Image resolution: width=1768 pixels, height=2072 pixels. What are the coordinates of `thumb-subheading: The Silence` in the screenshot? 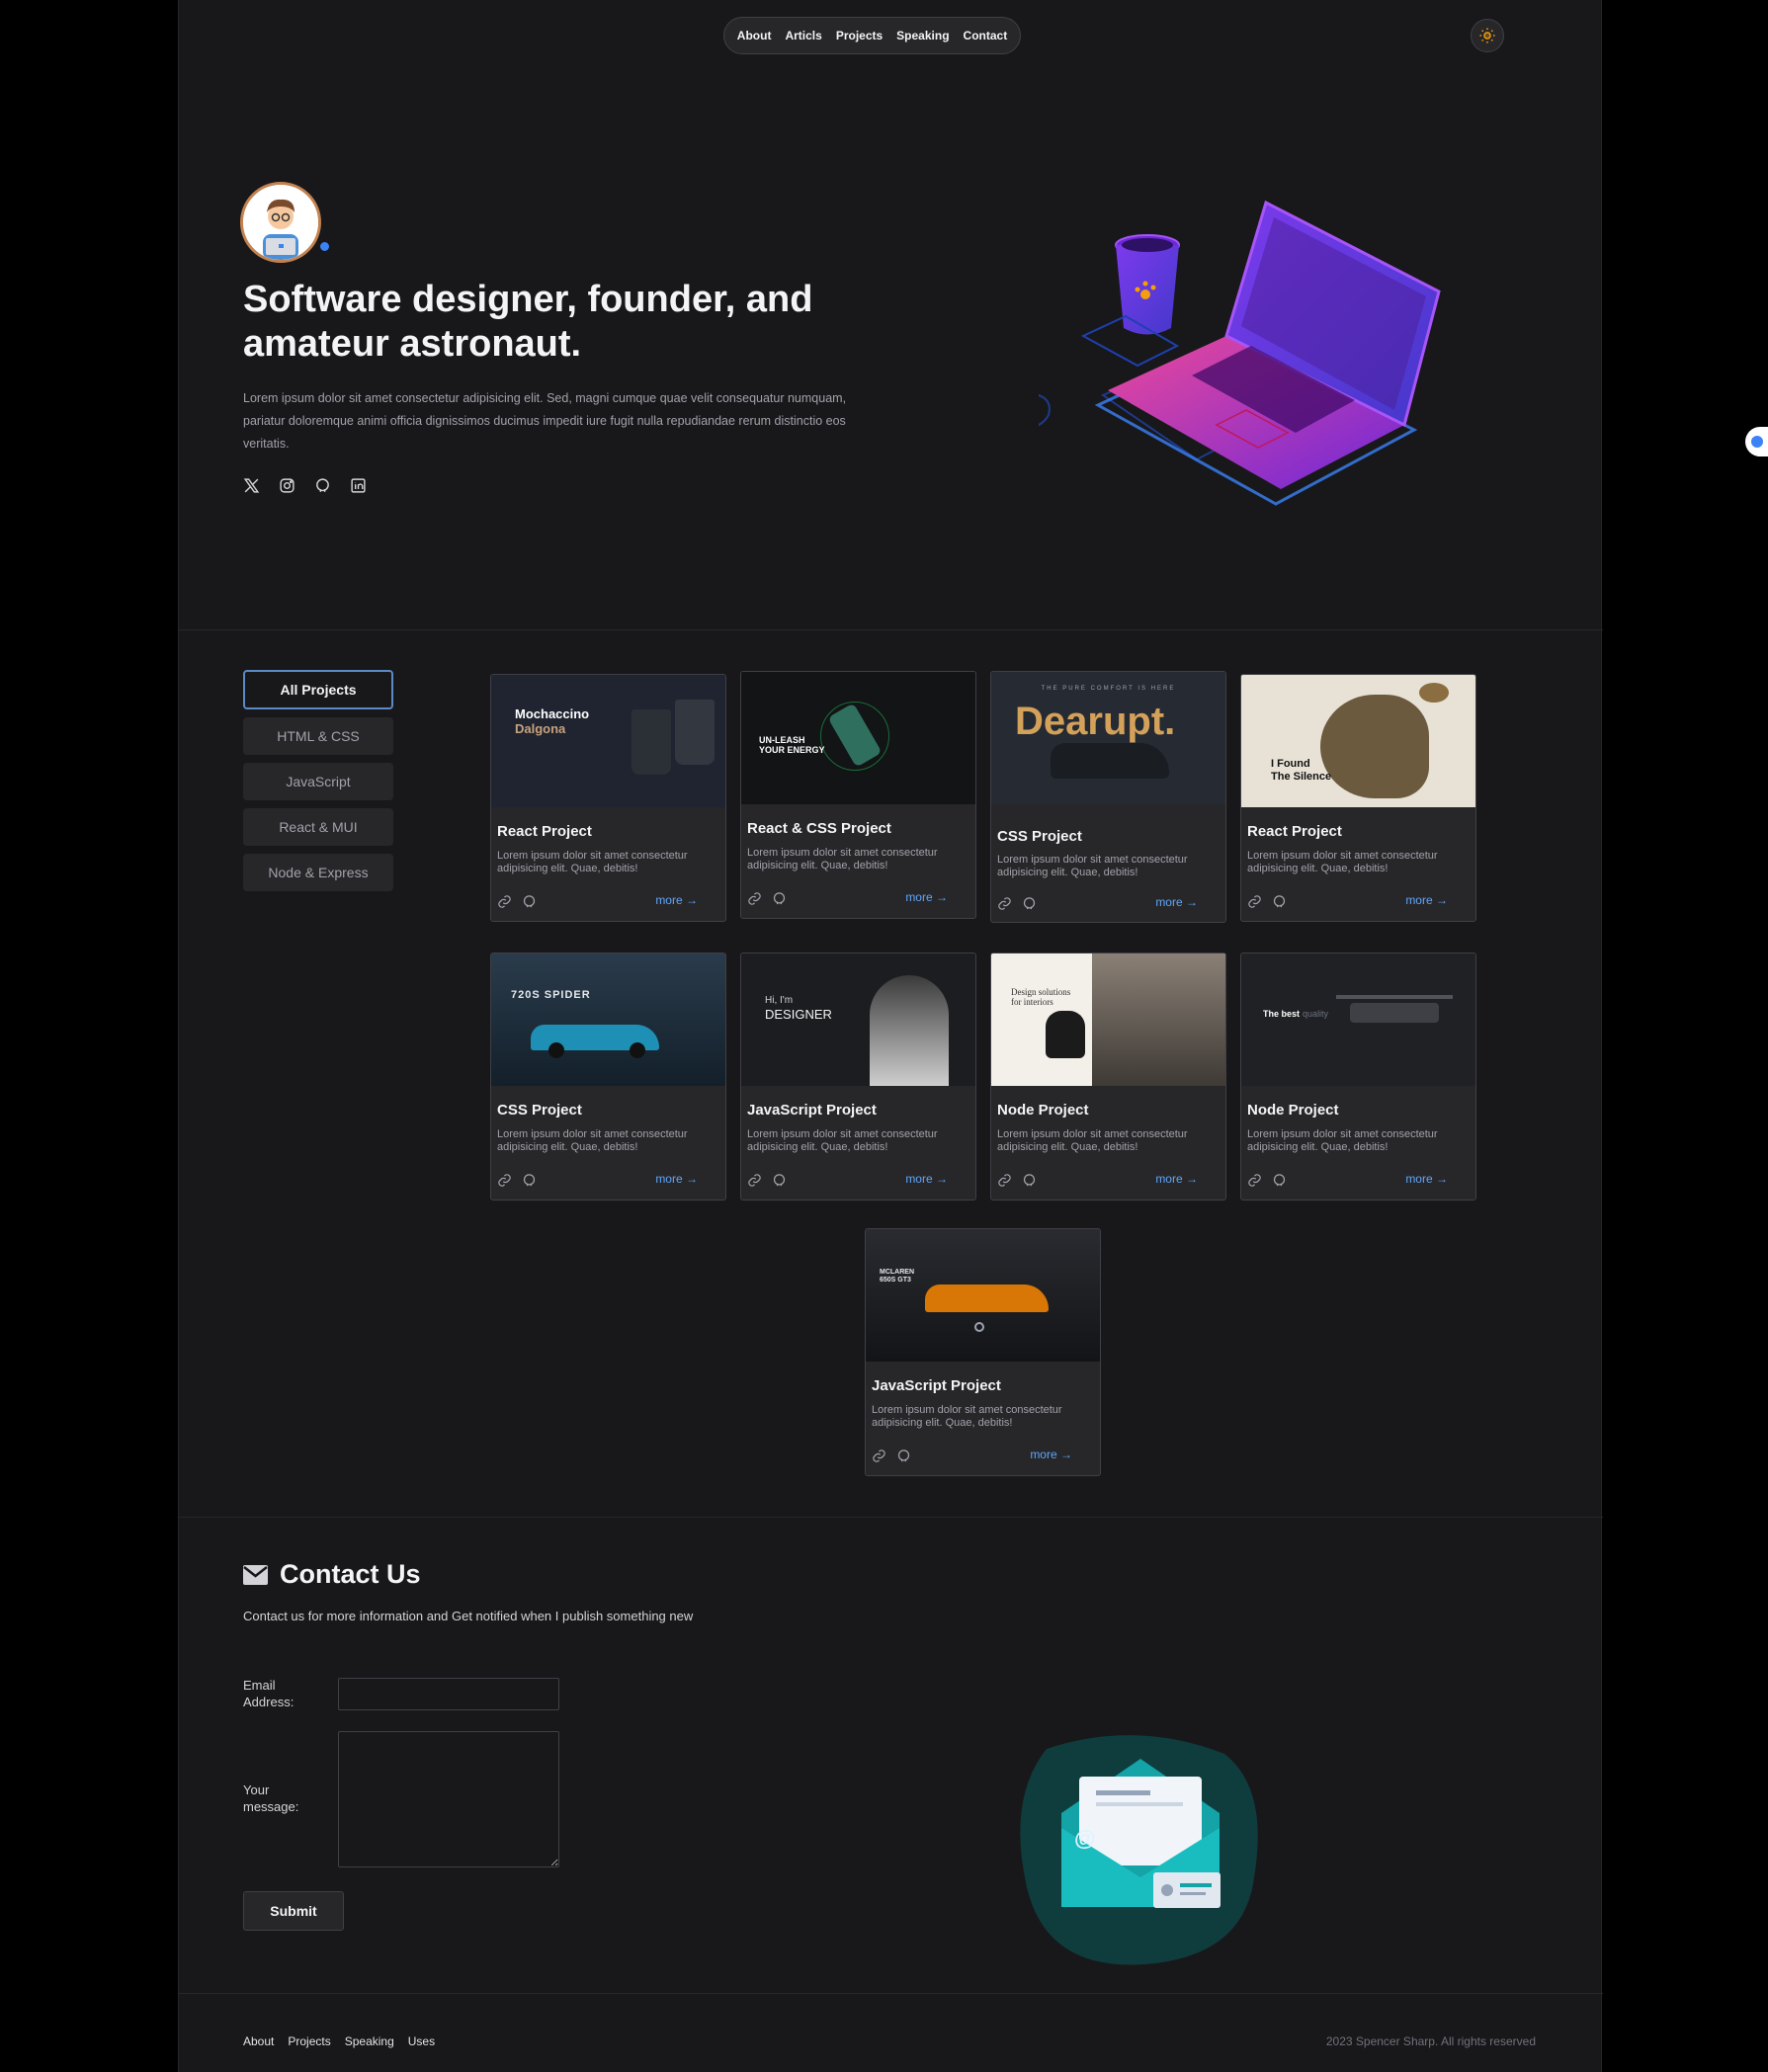 It's located at (1301, 777).